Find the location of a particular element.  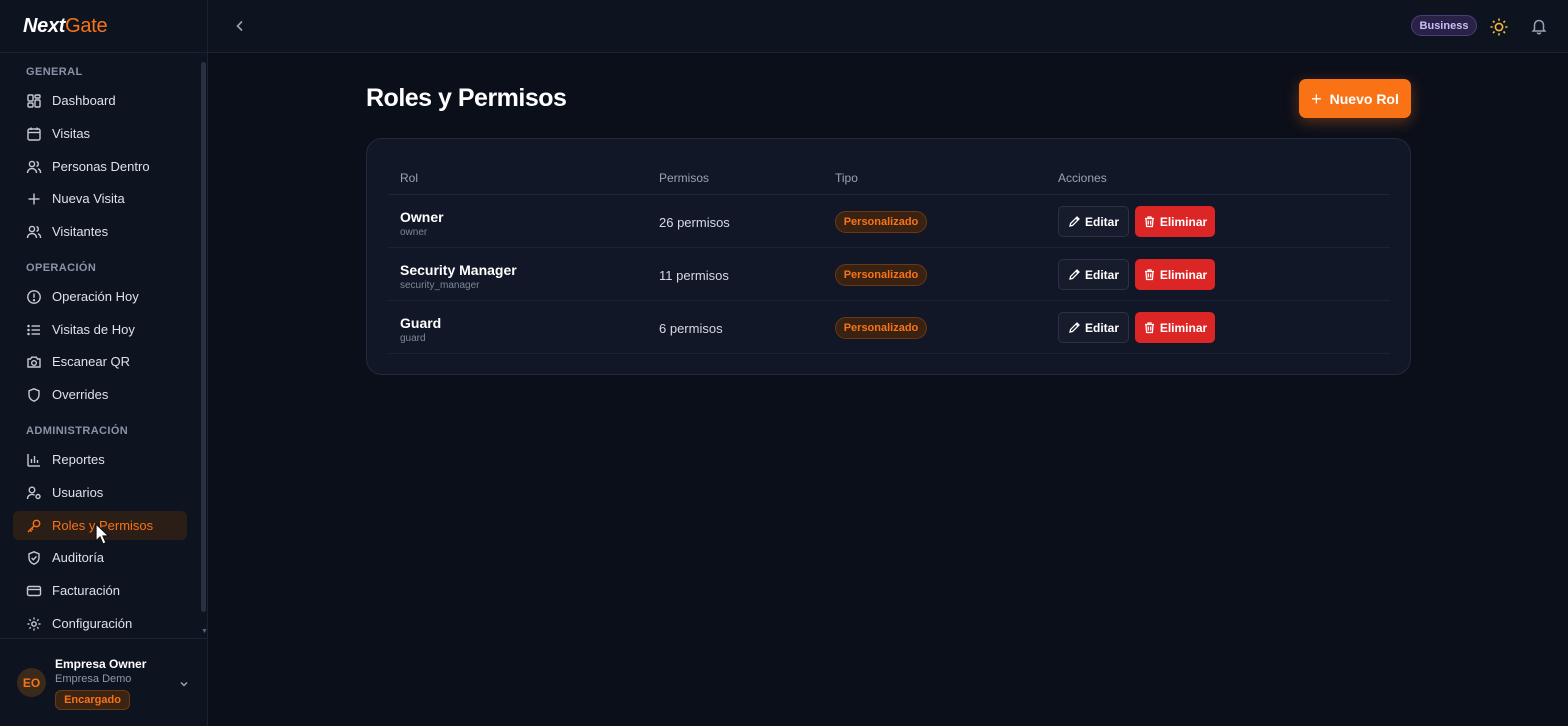

sidebar-item-operacion-hoy: Operación Hoy is located at coordinates (100, 296).